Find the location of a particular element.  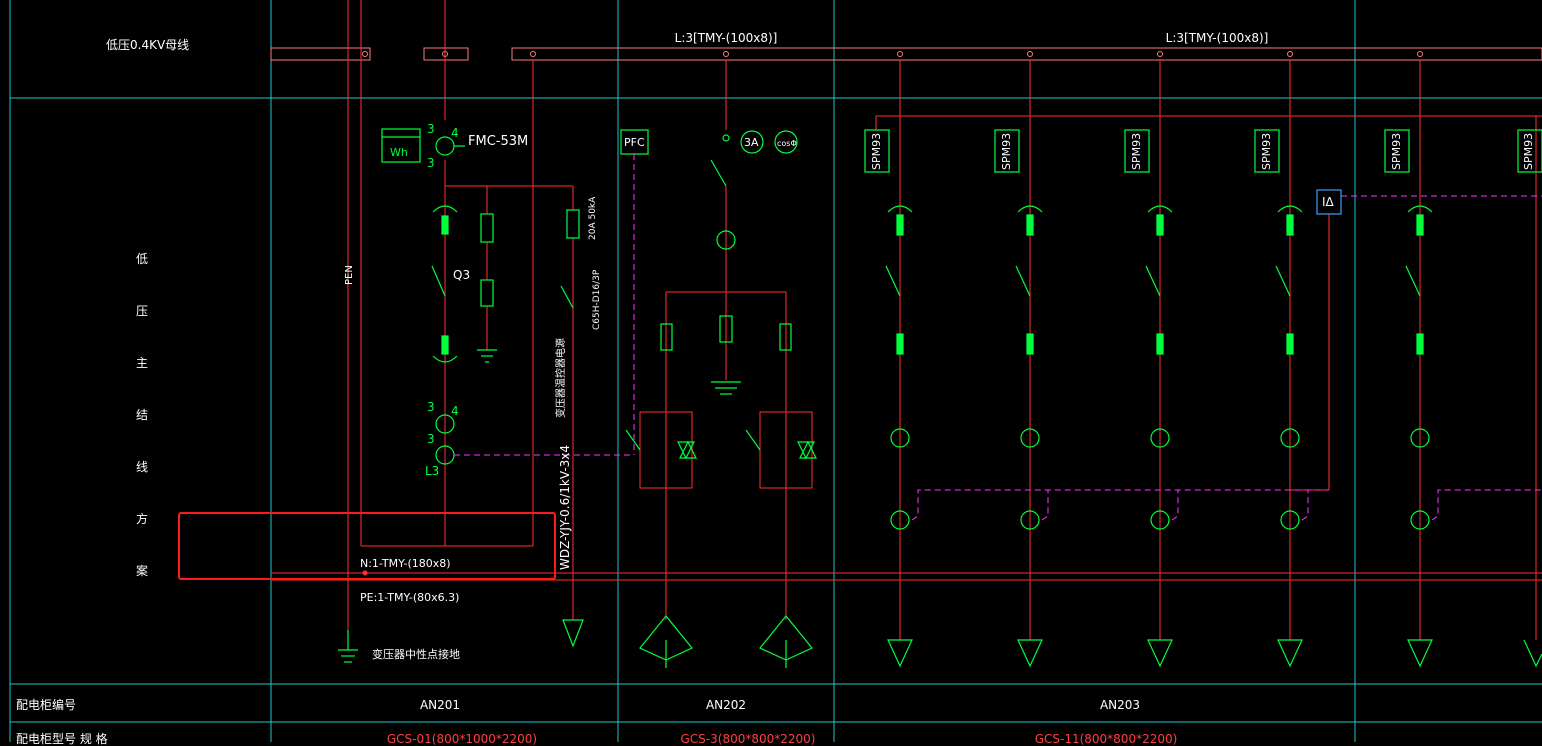

watt-hour-meter-label: Wh is located at coordinates (399, 152).